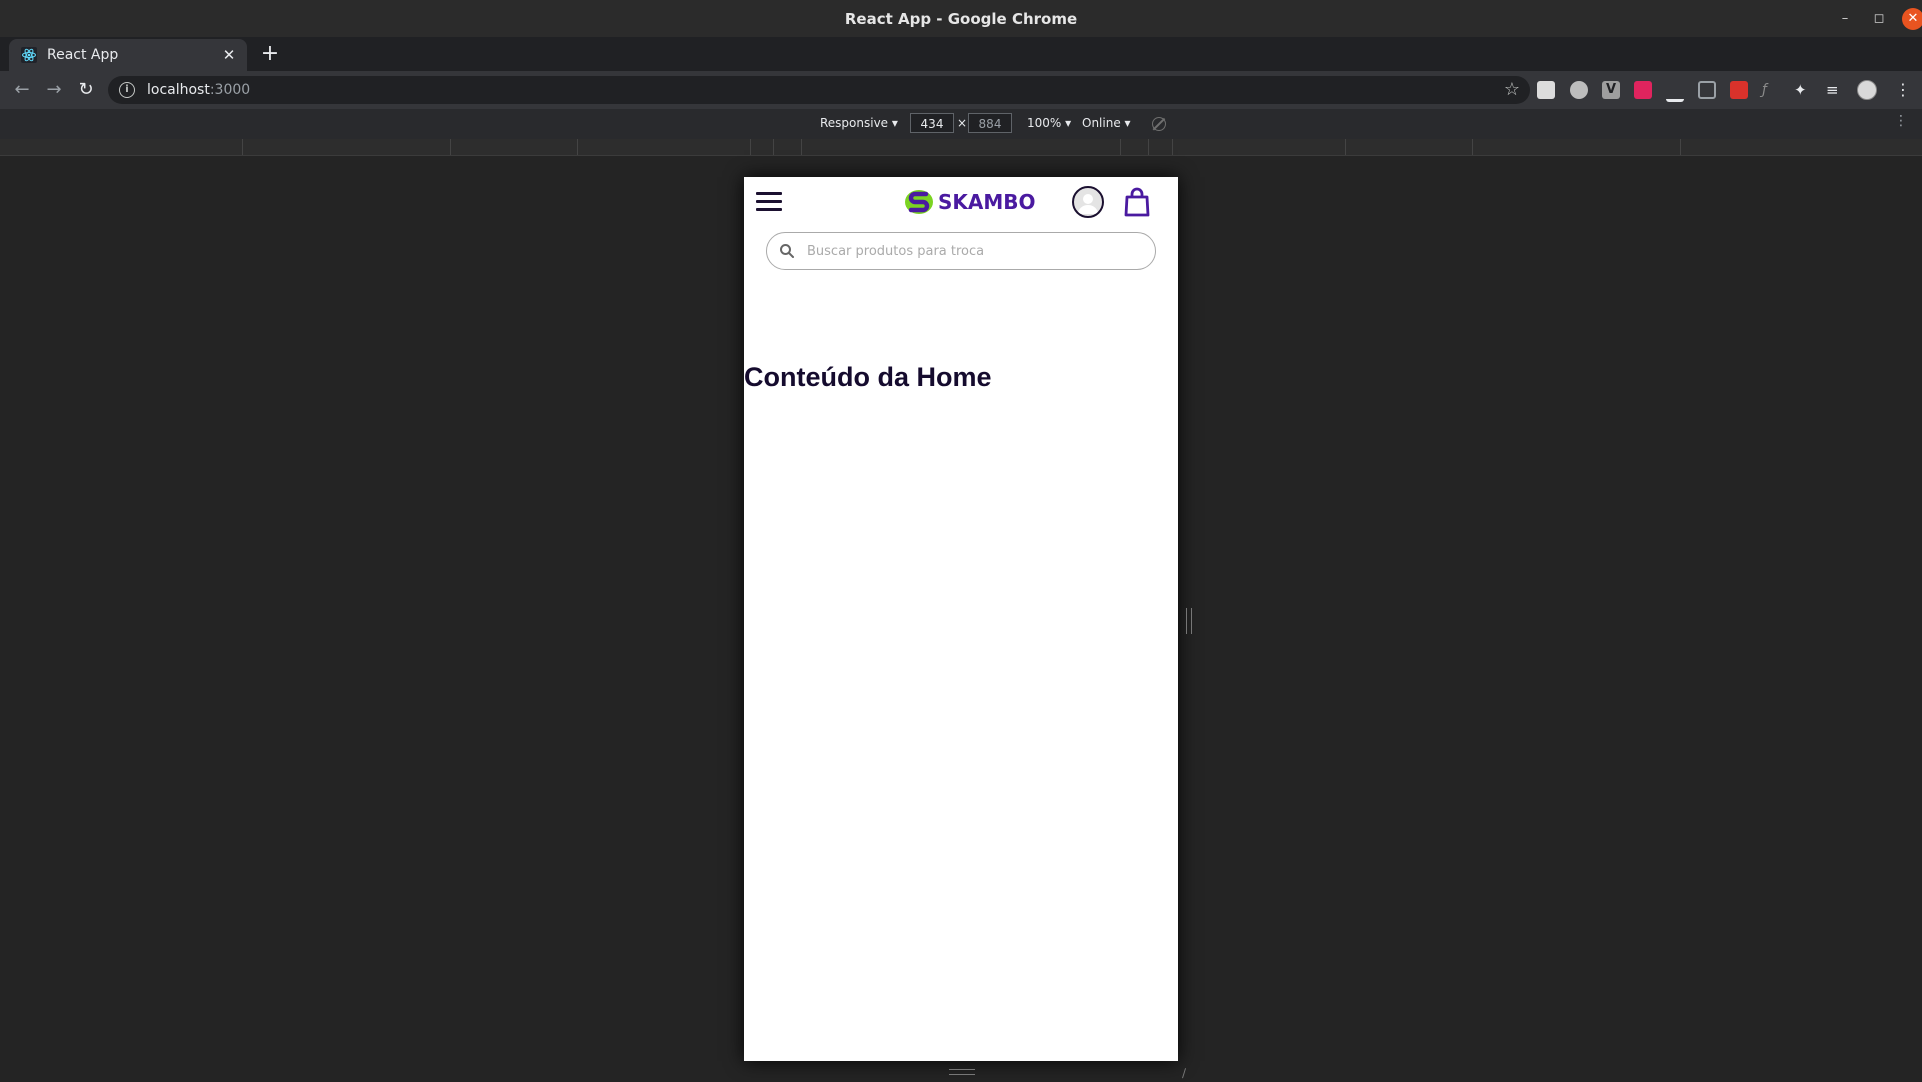 The image size is (1922, 1082). I want to click on tab-strip: React App ✕ +, so click(961, 54).